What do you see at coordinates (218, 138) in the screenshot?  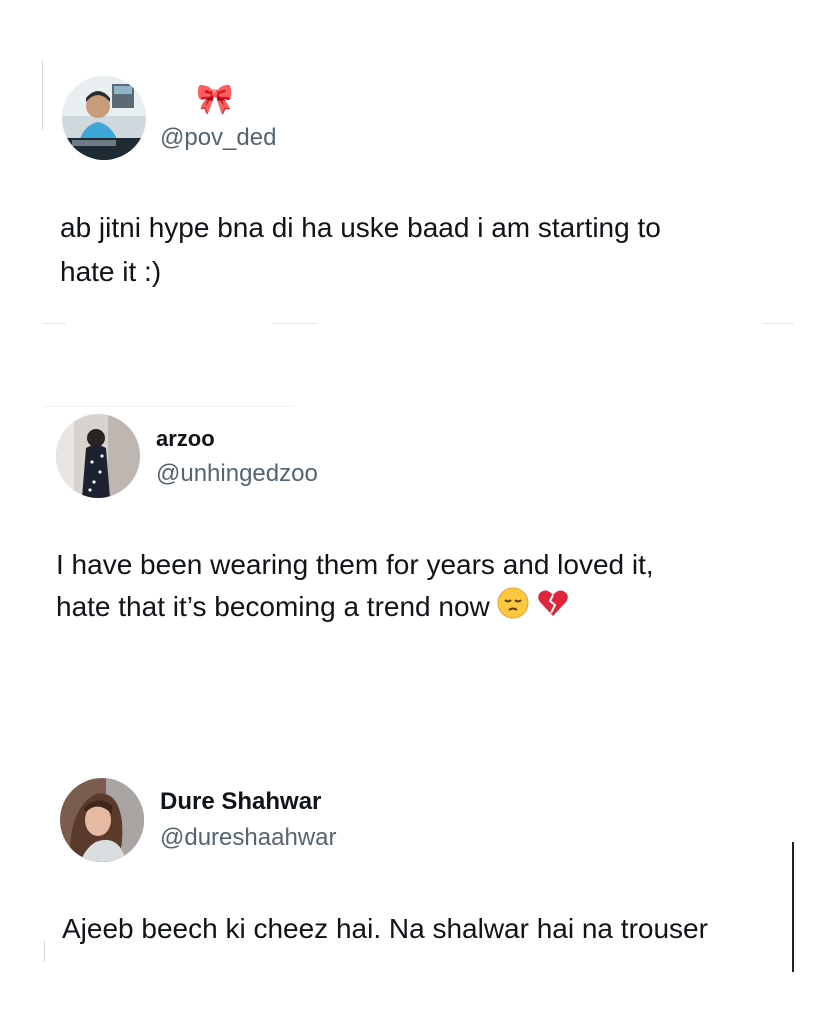 I see `handle: @pov_ded` at bounding box center [218, 138].